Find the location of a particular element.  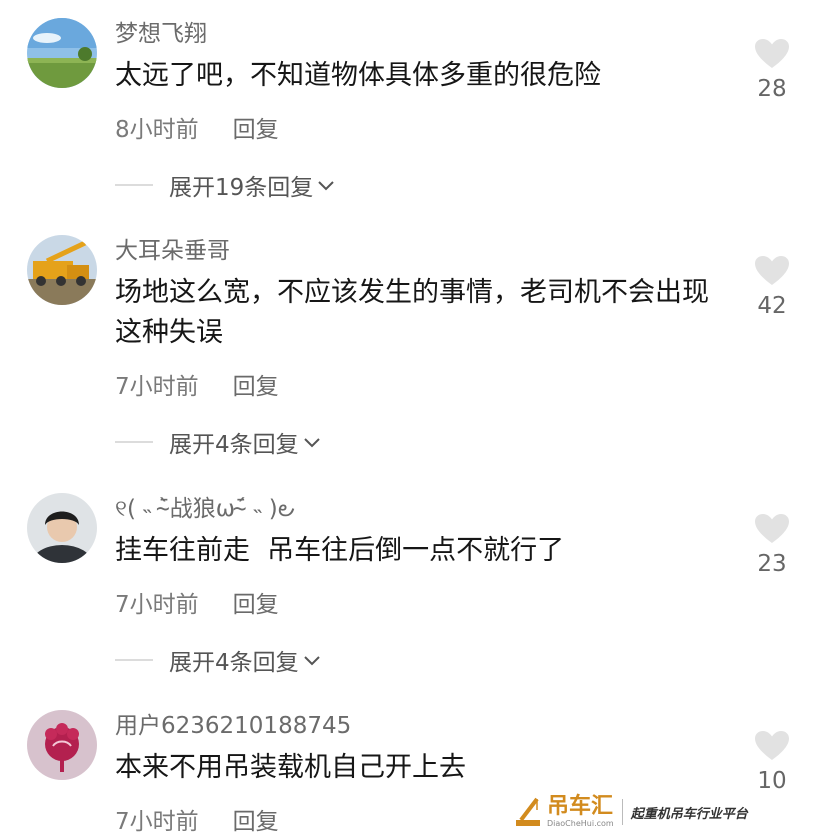

comment-text: 场地这么宽，不应该发生的事情，老司机不会出现这种失误 is located at coordinates (412, 312).